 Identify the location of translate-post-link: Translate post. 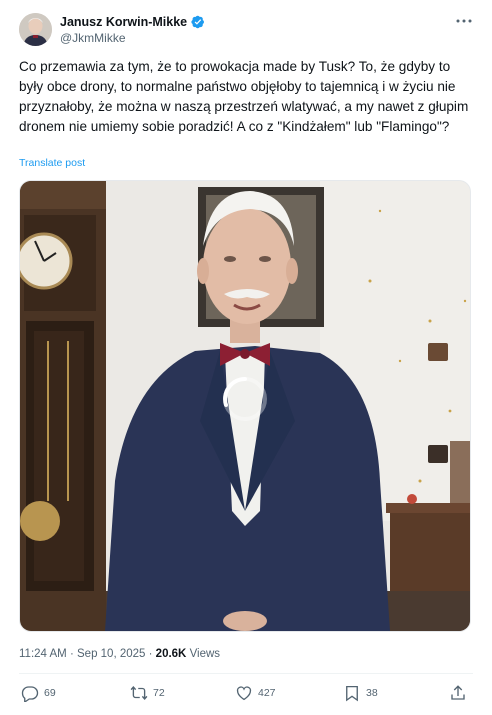
(52, 163).